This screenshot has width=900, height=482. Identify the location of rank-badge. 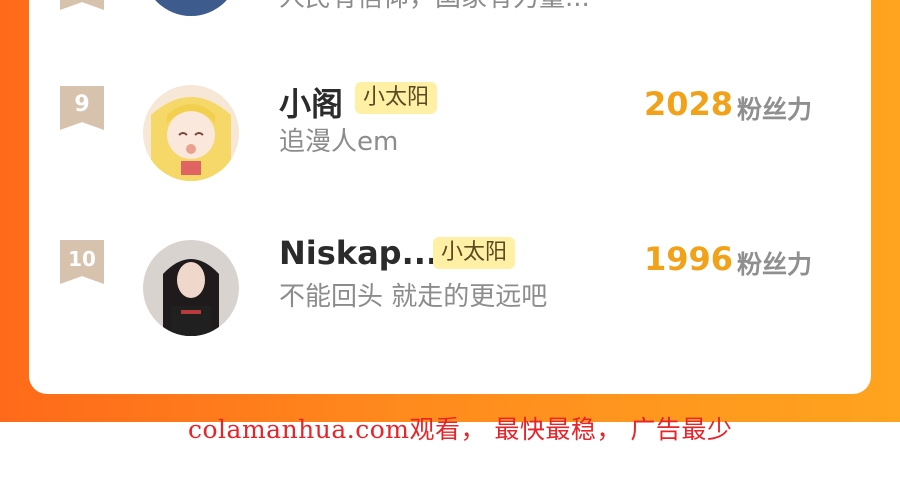
(82, 5).